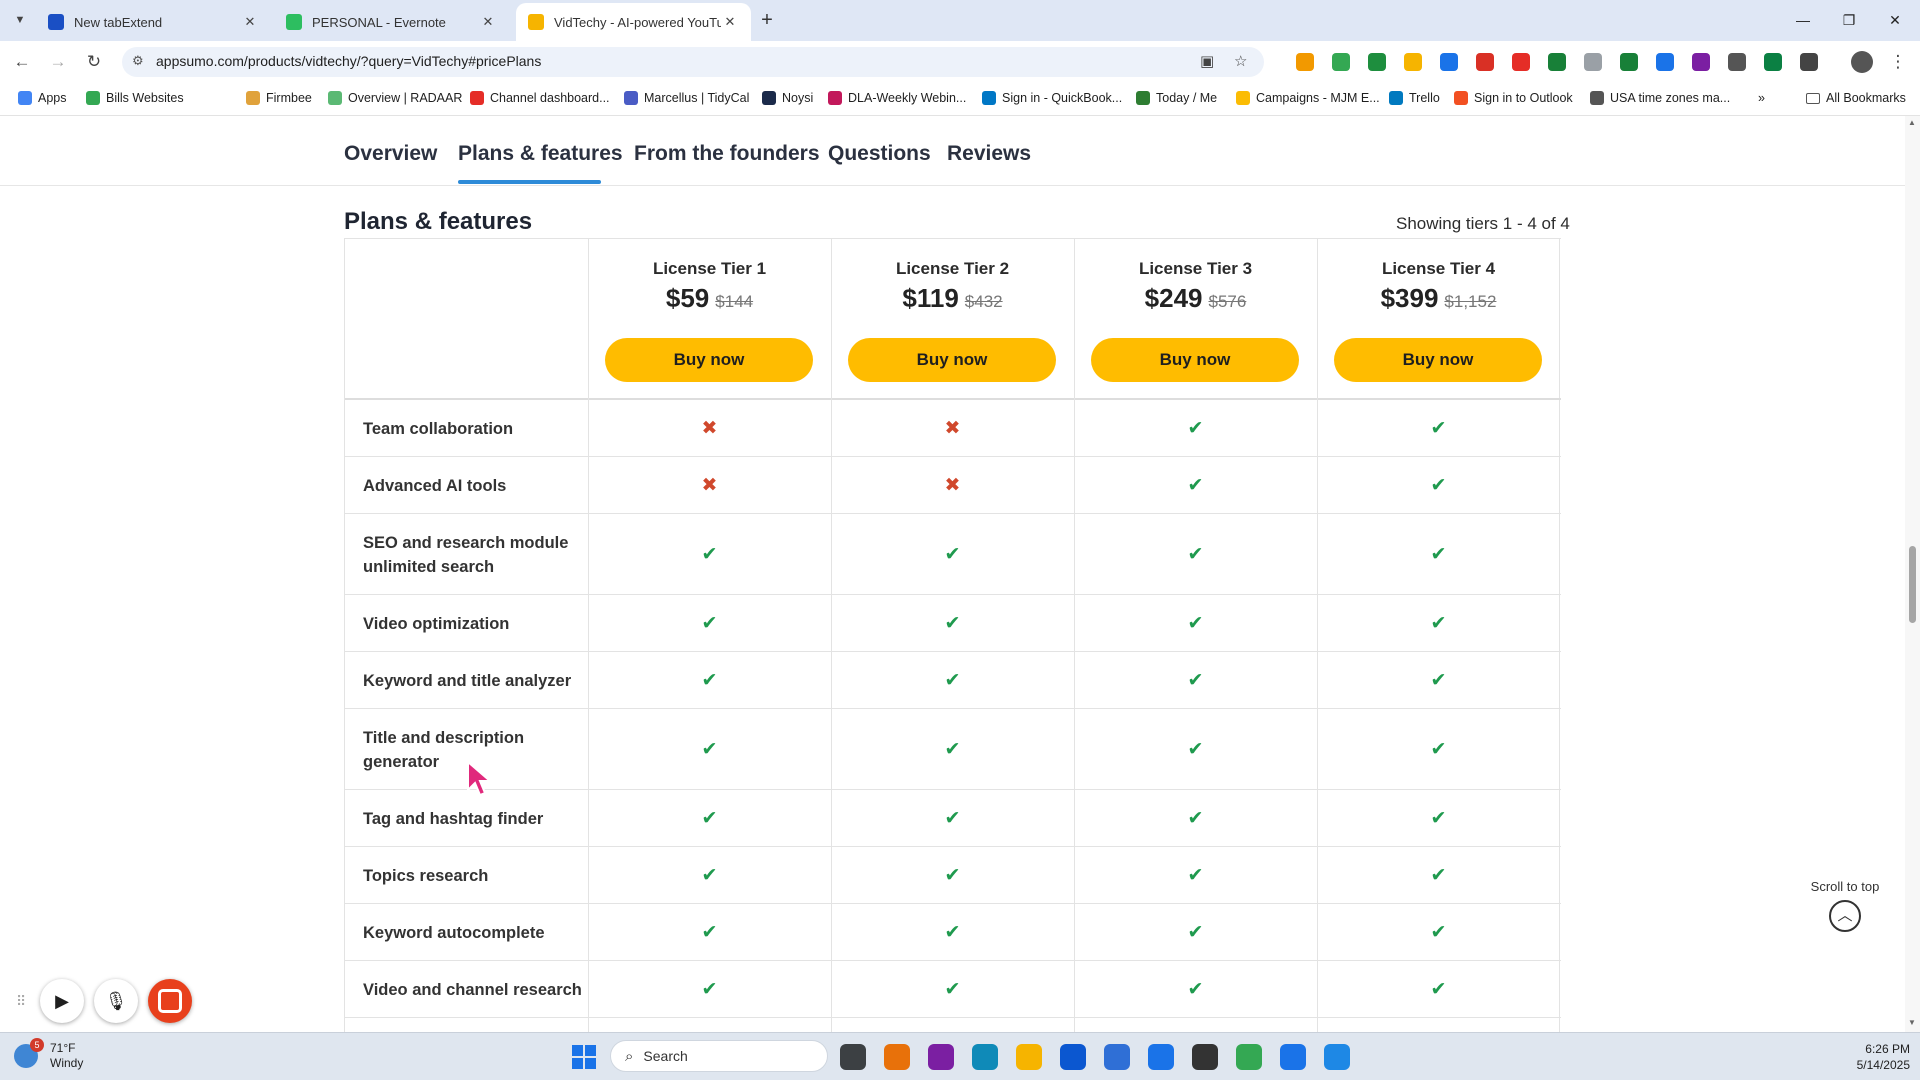 The height and width of the screenshot is (1080, 1920). What do you see at coordinates (1870, 1057) in the screenshot?
I see `clock: 6:26 PM 5/14/2025` at bounding box center [1870, 1057].